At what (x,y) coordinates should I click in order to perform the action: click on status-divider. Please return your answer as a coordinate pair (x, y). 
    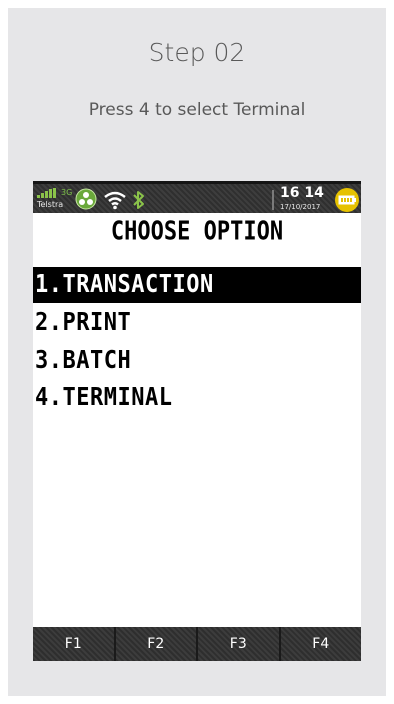
    Looking at the image, I should click on (273, 200).